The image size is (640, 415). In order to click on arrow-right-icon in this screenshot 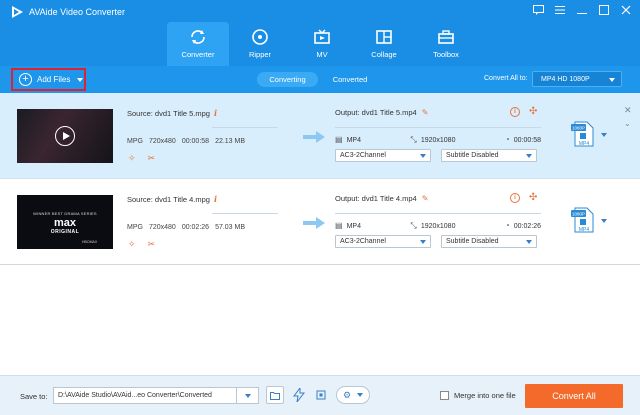, I will do `click(314, 223)`.